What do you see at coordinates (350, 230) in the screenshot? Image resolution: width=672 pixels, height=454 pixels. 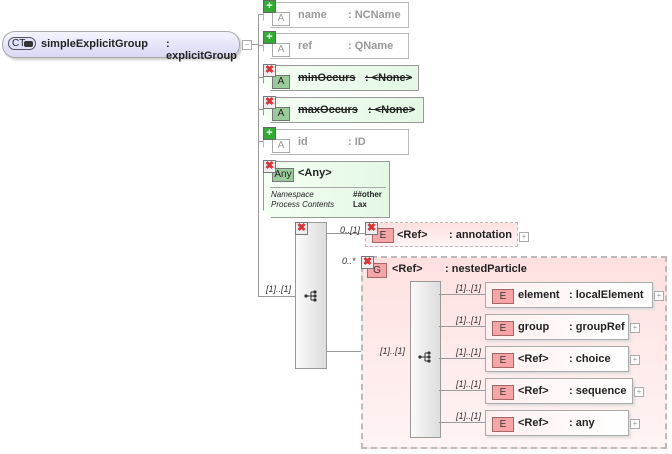 I see `occurrence-label: 0..[1]` at bounding box center [350, 230].